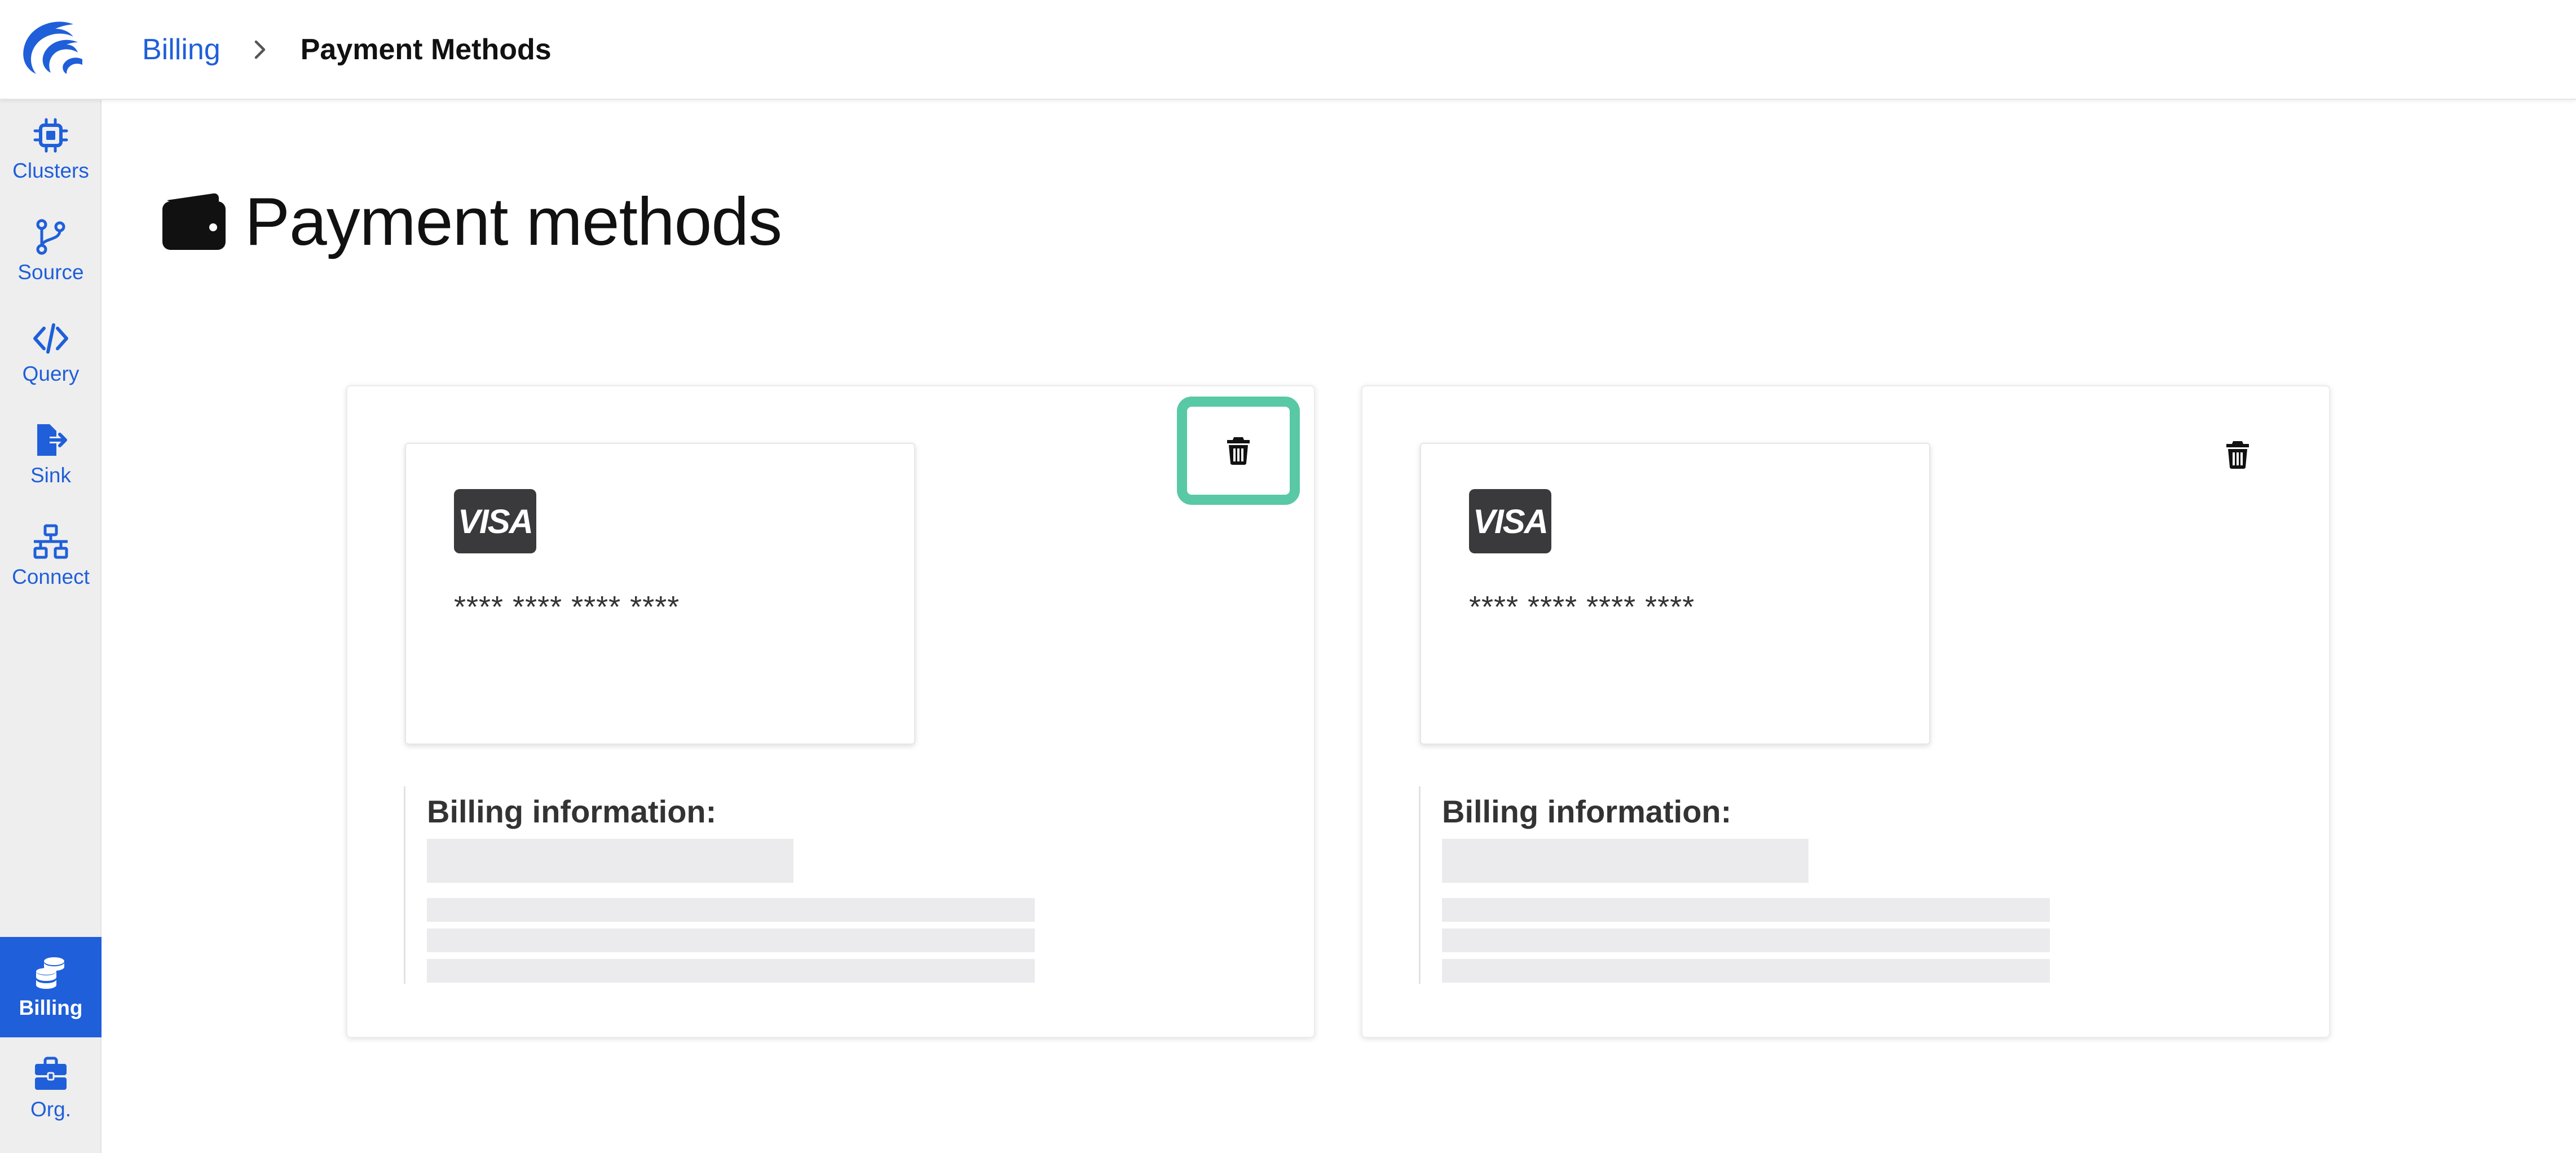 The width and height of the screenshot is (2576, 1153). I want to click on sidebar-item-label: Sink, so click(50, 475).